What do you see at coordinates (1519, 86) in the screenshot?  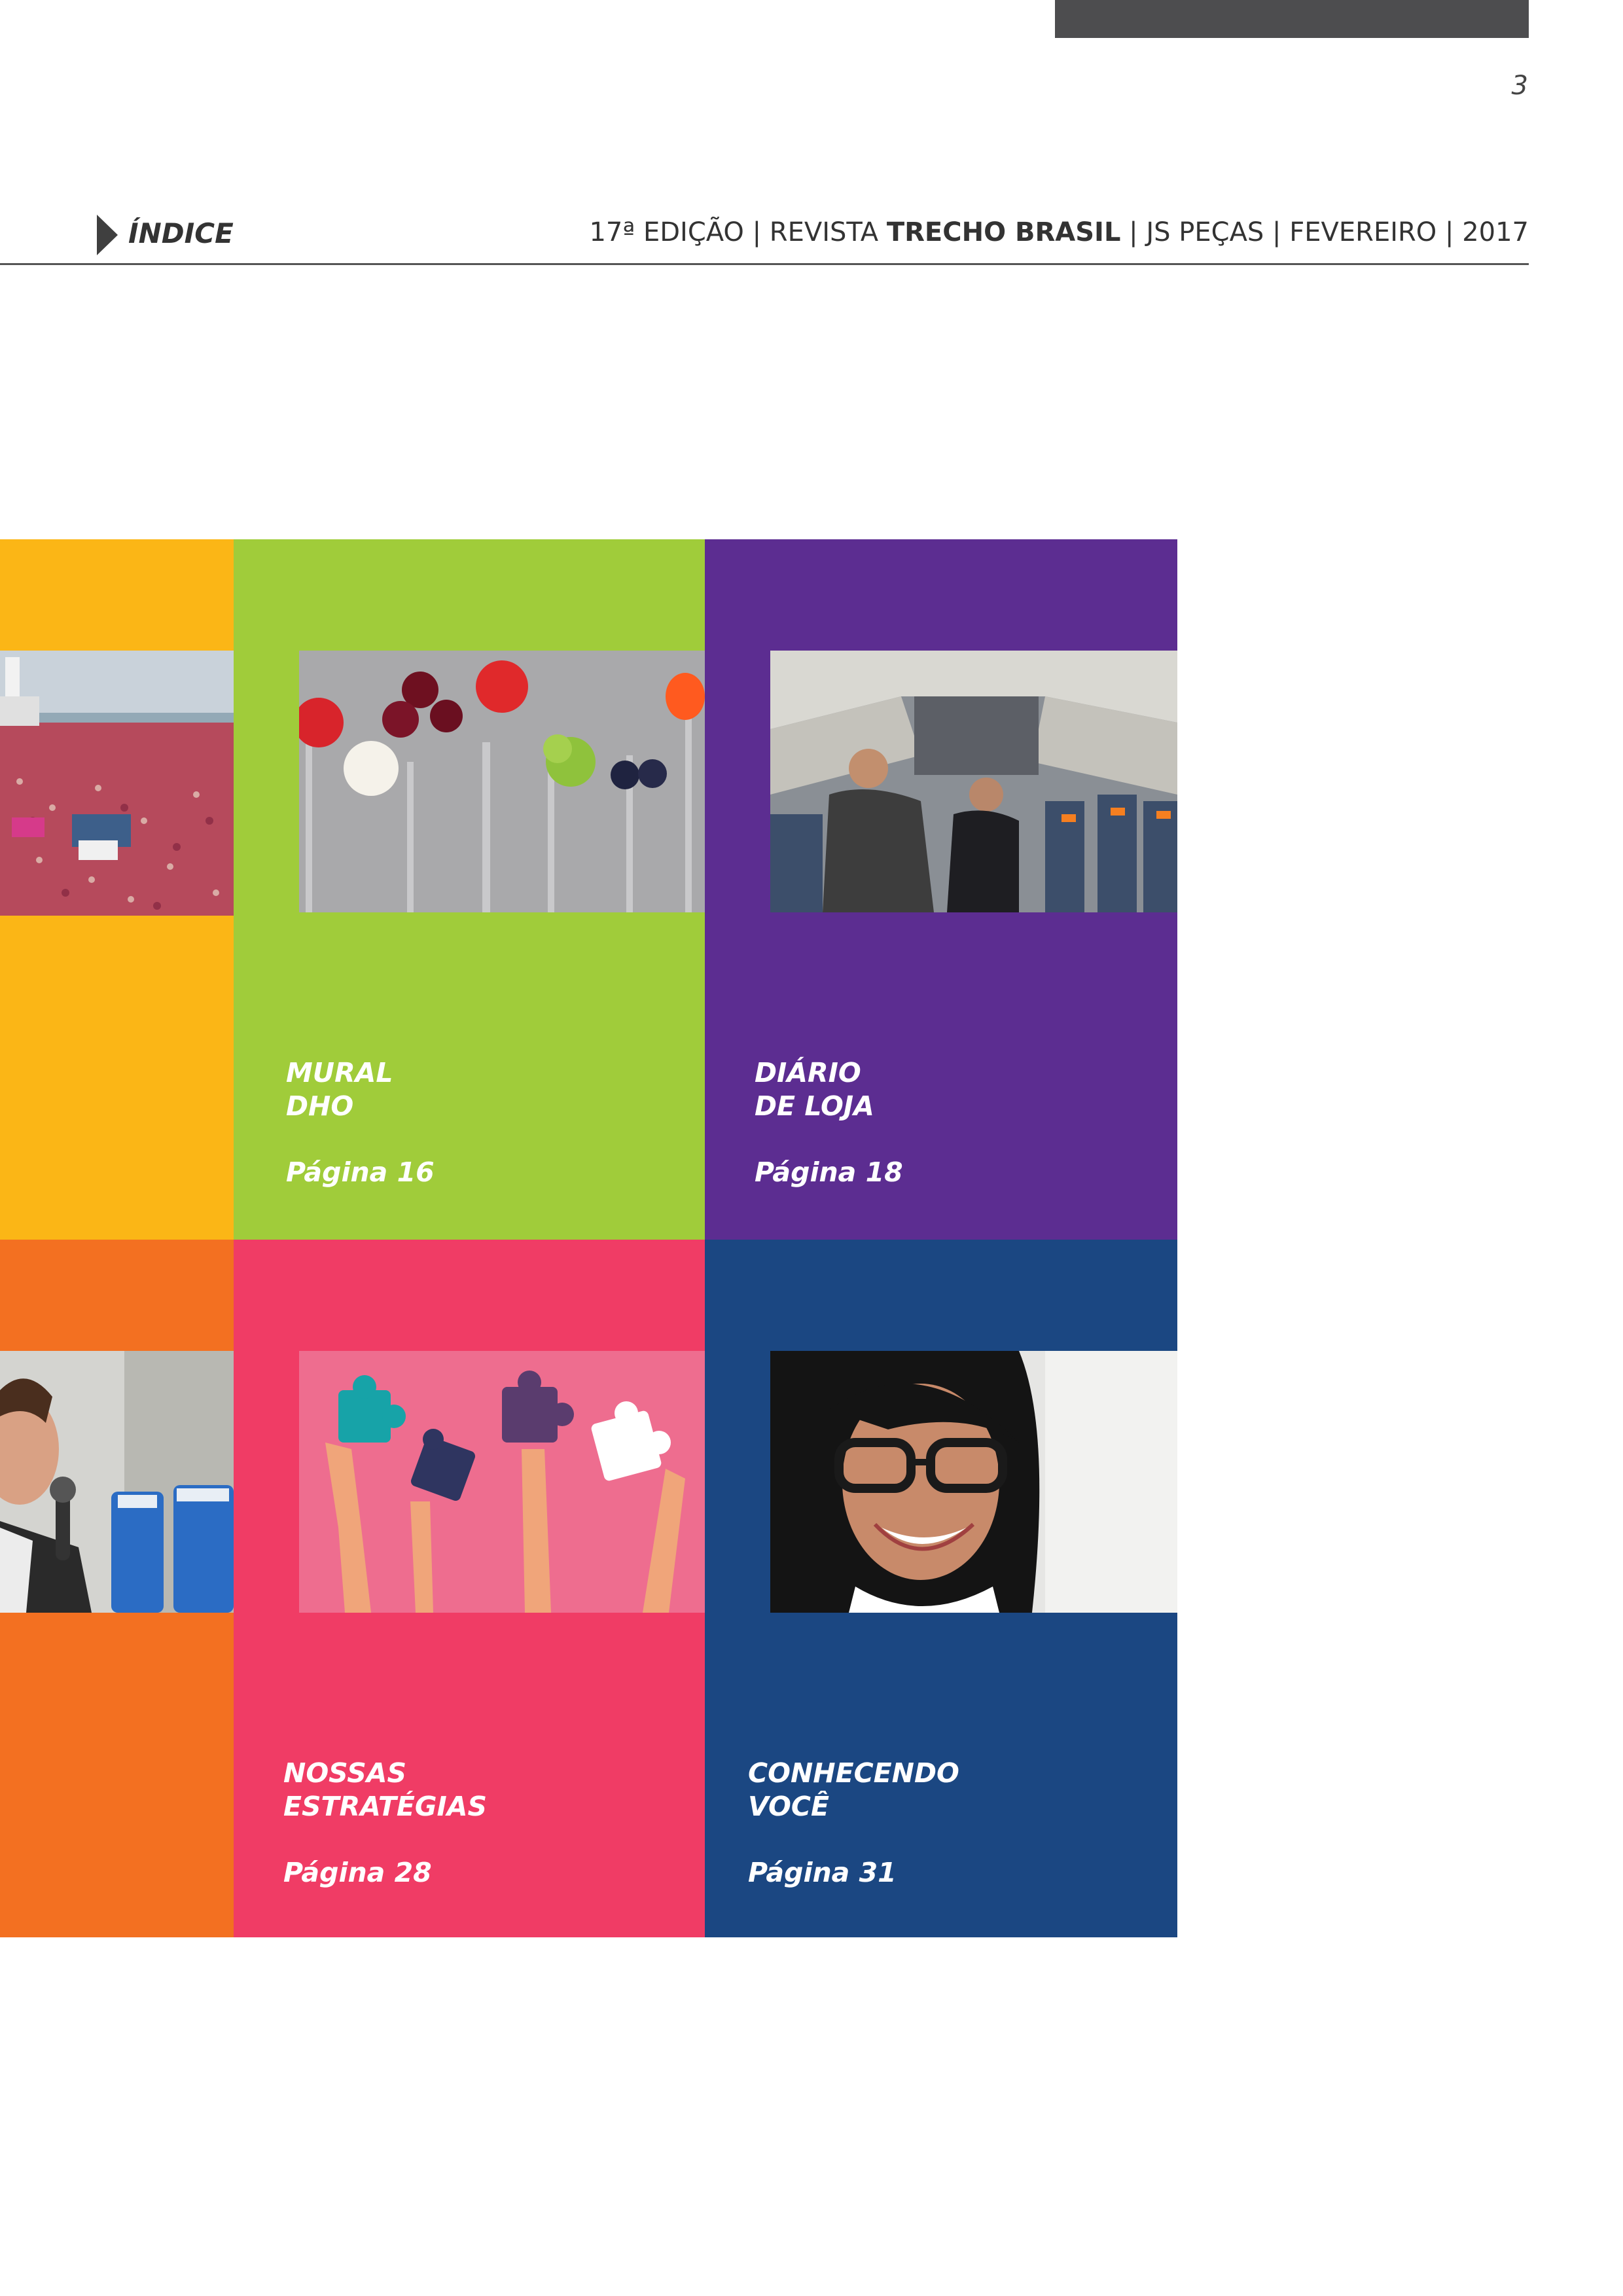 I see `page-number: 3` at bounding box center [1519, 86].